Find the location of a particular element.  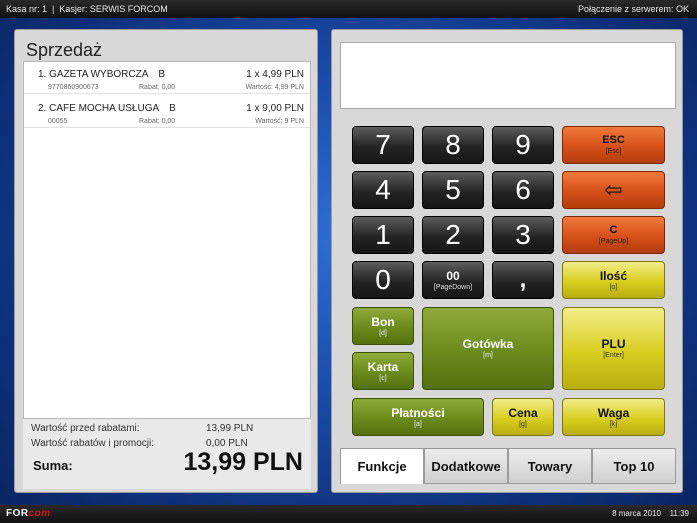

item-code: 9770860900673 is located at coordinates (73, 87).